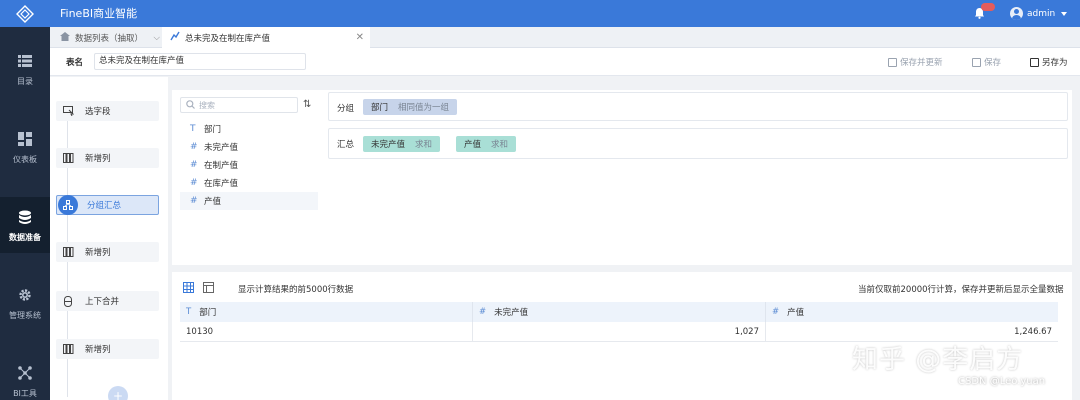 The image size is (1080, 400). What do you see at coordinates (107, 111) in the screenshot?
I see `step-select-field: 选字段` at bounding box center [107, 111].